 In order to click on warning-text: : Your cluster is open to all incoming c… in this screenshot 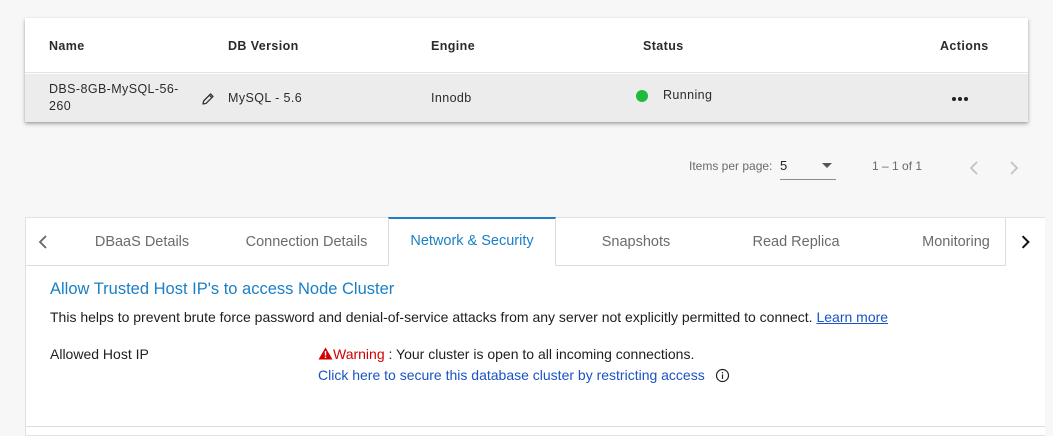, I will do `click(539, 354)`.